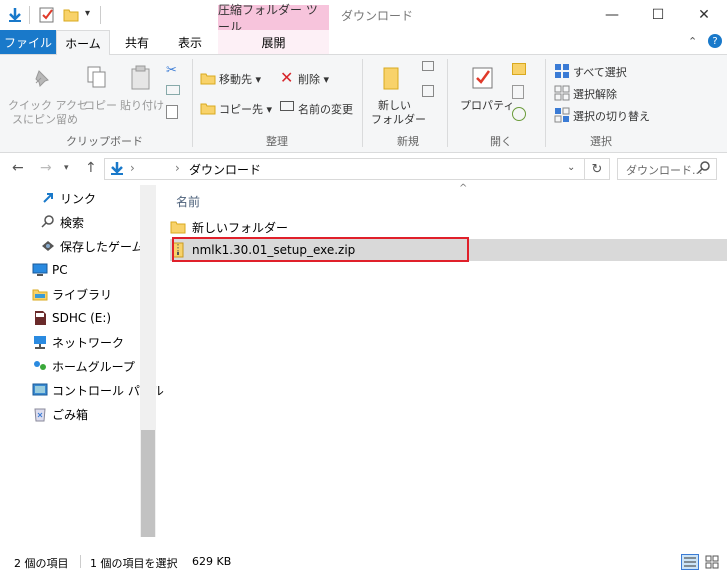 This screenshot has height=574, width=727. Describe the element at coordinates (344, 169) in the screenshot. I see `address-bar: › › ダウンロード ⌄` at that location.